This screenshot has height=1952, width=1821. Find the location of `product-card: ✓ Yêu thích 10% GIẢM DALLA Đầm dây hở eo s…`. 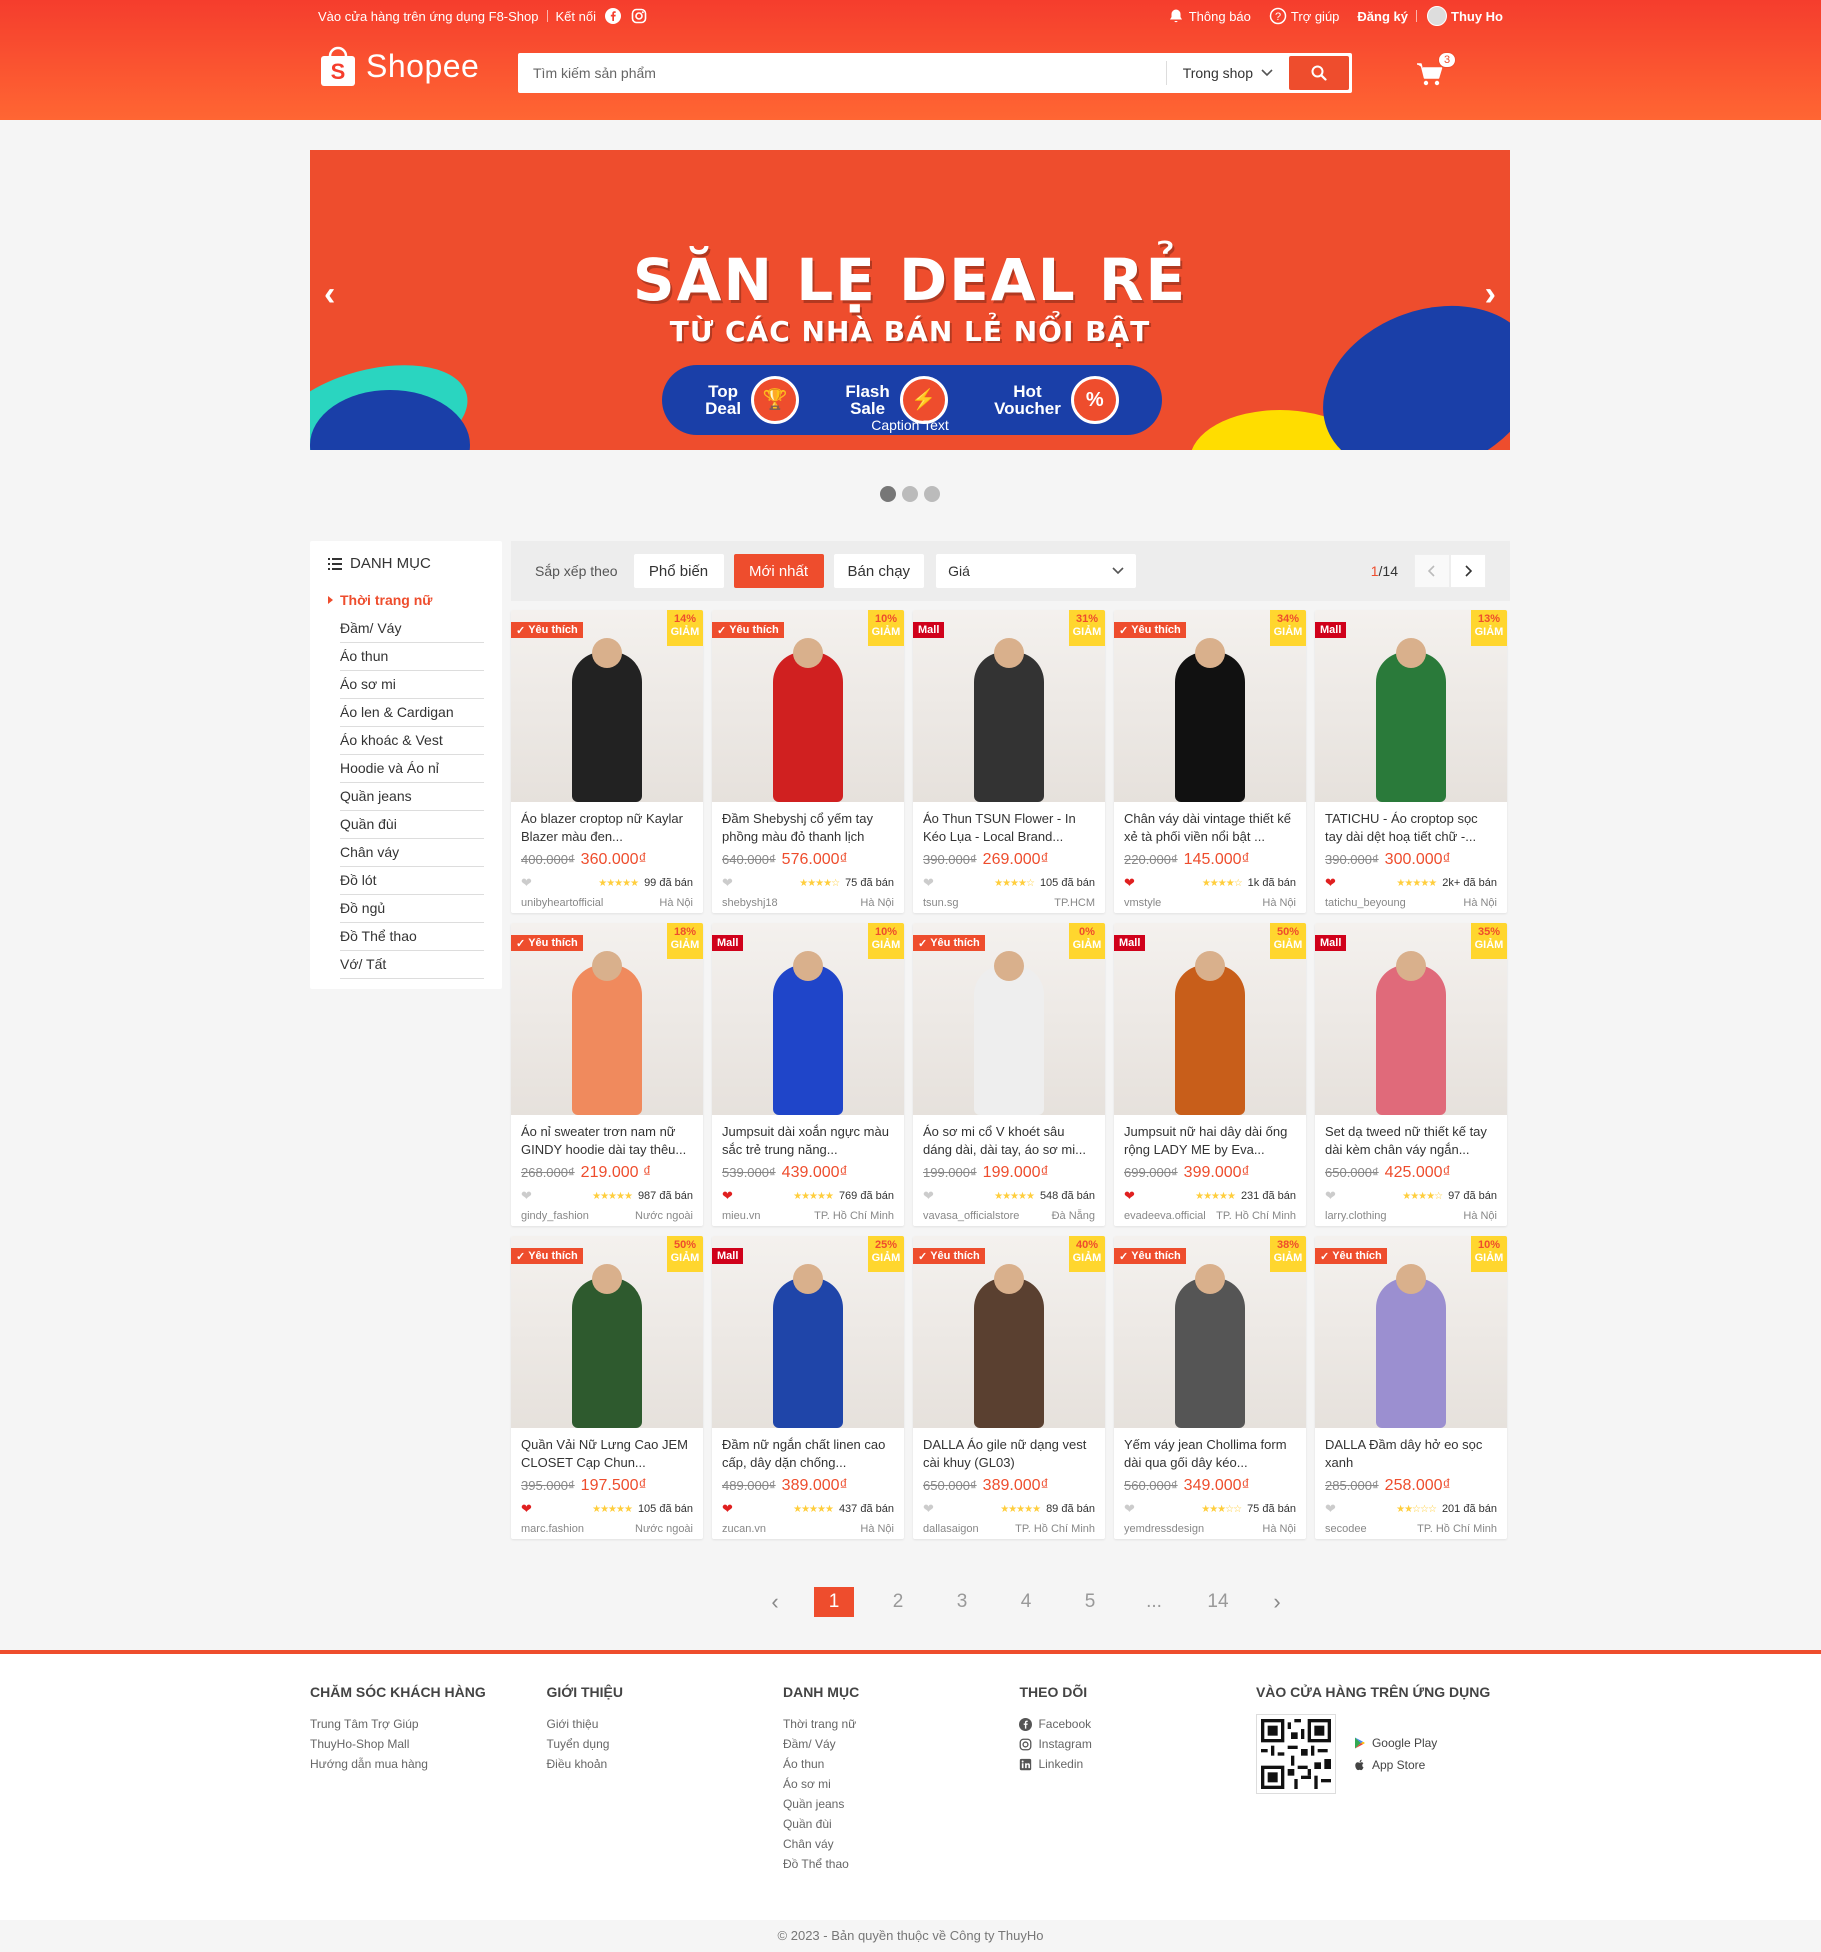

product-card: ✓ Yêu thích 10% GIẢM DALLA Đầm dây hở eo s… is located at coordinates (1411, 1387).